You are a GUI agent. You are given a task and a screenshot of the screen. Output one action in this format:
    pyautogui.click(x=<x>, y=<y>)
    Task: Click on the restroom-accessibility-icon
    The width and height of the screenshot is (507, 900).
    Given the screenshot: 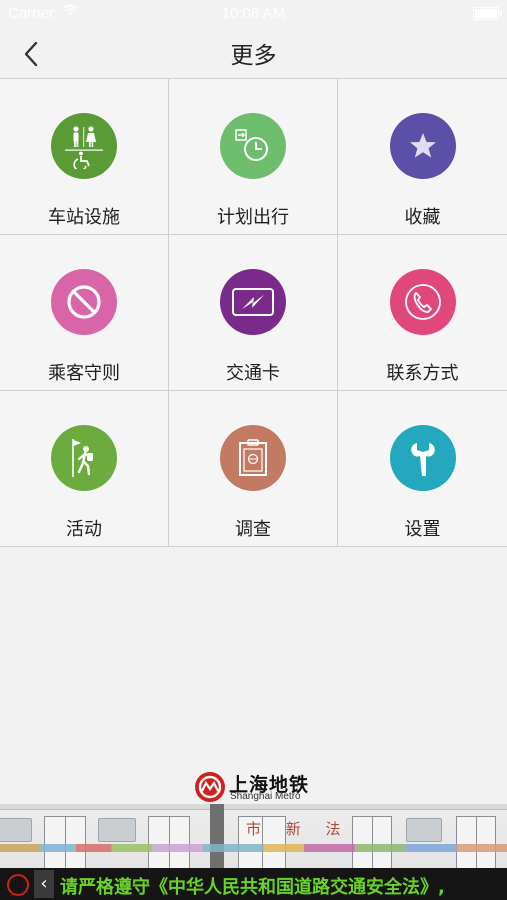 What is the action you would take?
    pyautogui.click(x=84, y=147)
    